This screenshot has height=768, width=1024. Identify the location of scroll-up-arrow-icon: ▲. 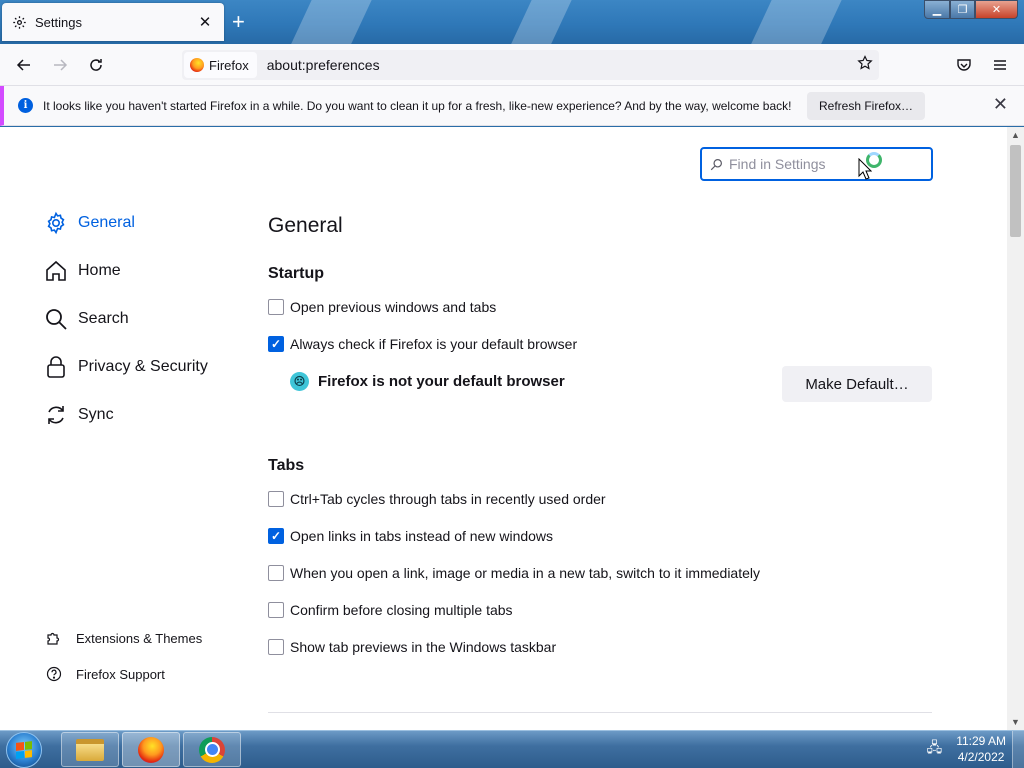
(1015, 135).